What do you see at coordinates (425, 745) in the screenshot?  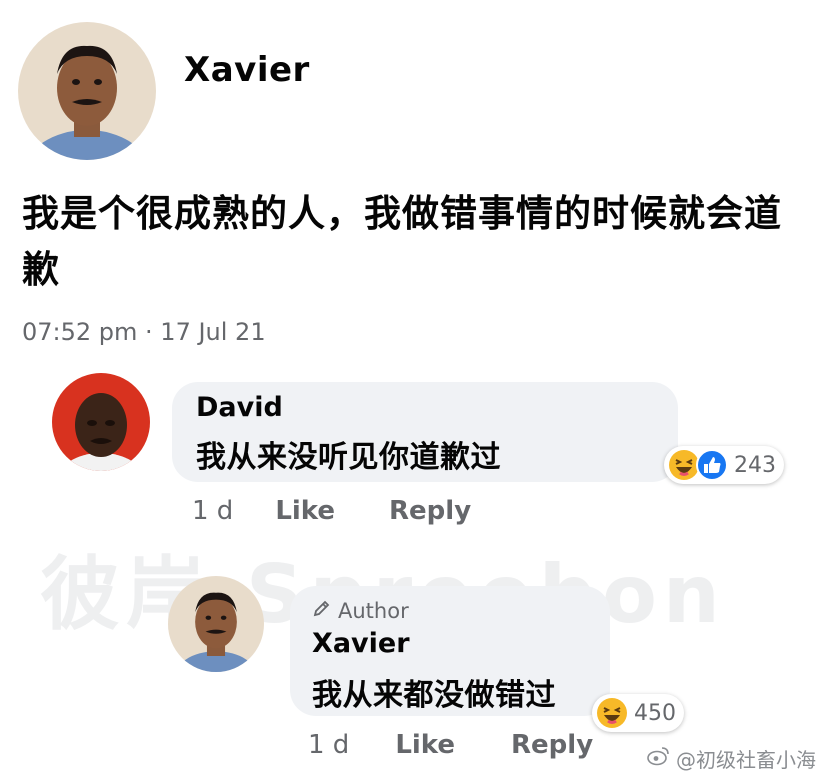 I see `reply-like-button: Like` at bounding box center [425, 745].